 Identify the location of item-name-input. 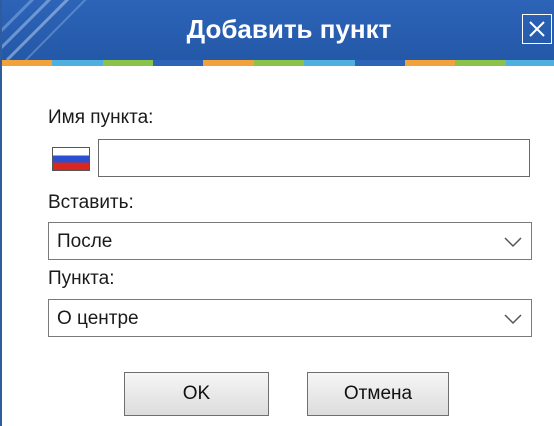
(314, 158).